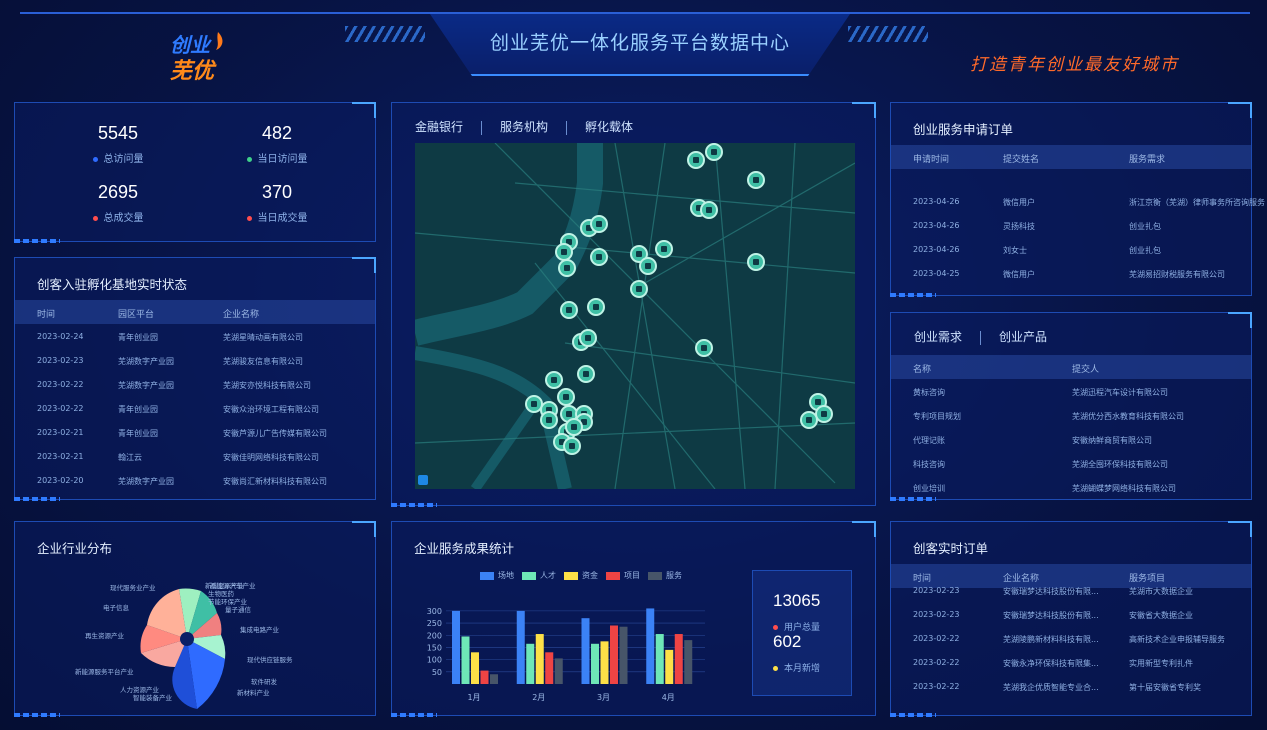 This screenshot has height=730, width=1267. Describe the element at coordinates (1071, 225) in the screenshot. I see `table-row: 2023-04-26 灵扬科技 创业扎包` at that location.